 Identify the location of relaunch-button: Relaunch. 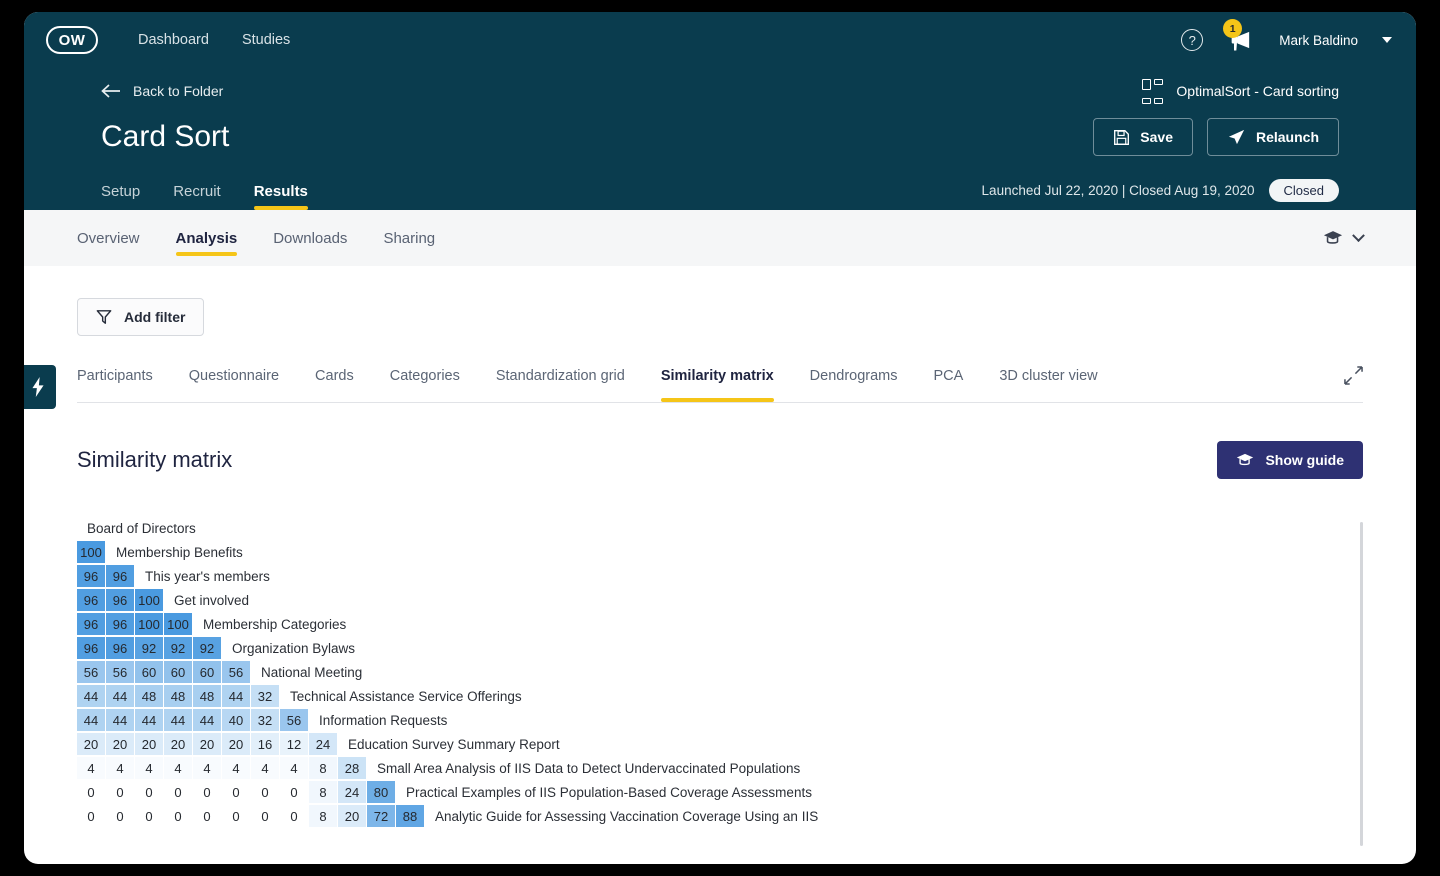
(1272, 137).